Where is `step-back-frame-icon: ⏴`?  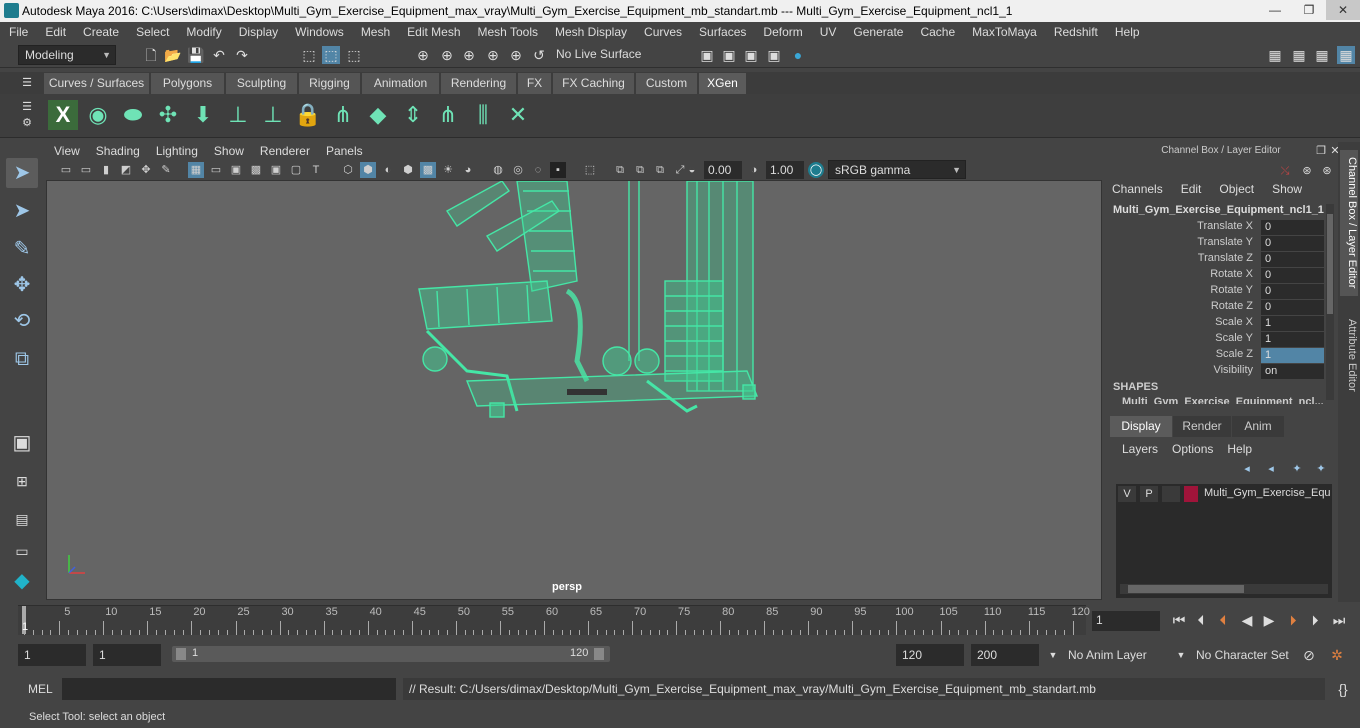 step-back-frame-icon: ⏴ is located at coordinates (1201, 620).